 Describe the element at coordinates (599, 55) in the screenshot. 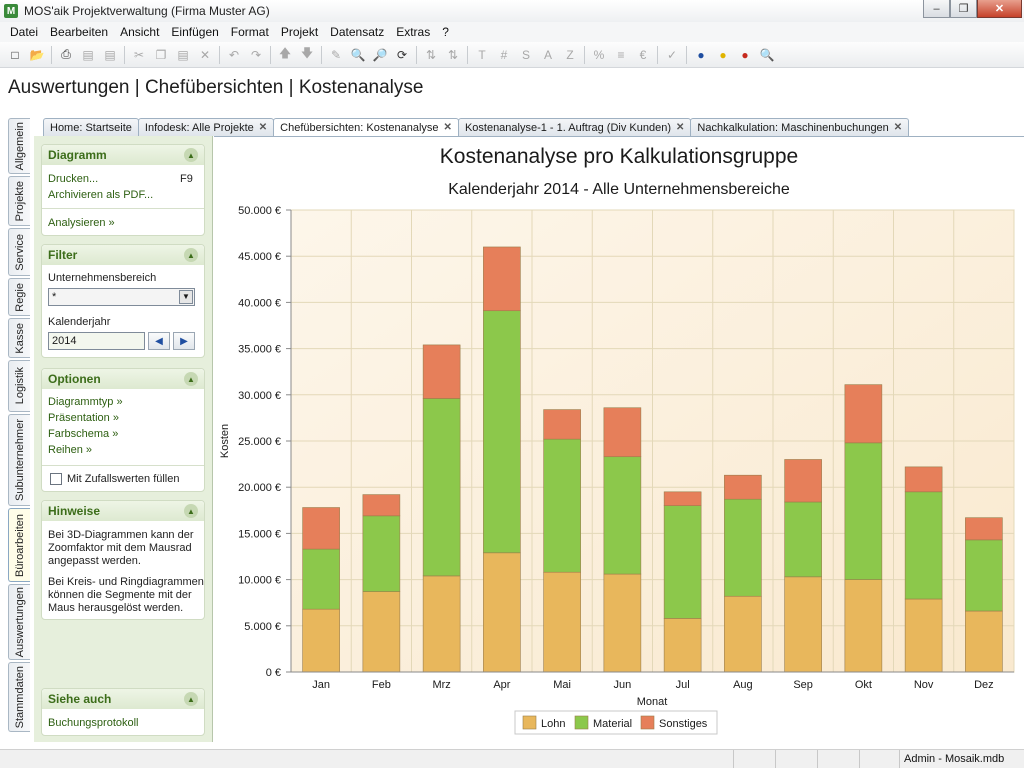

I see `percent-icon: %` at that location.